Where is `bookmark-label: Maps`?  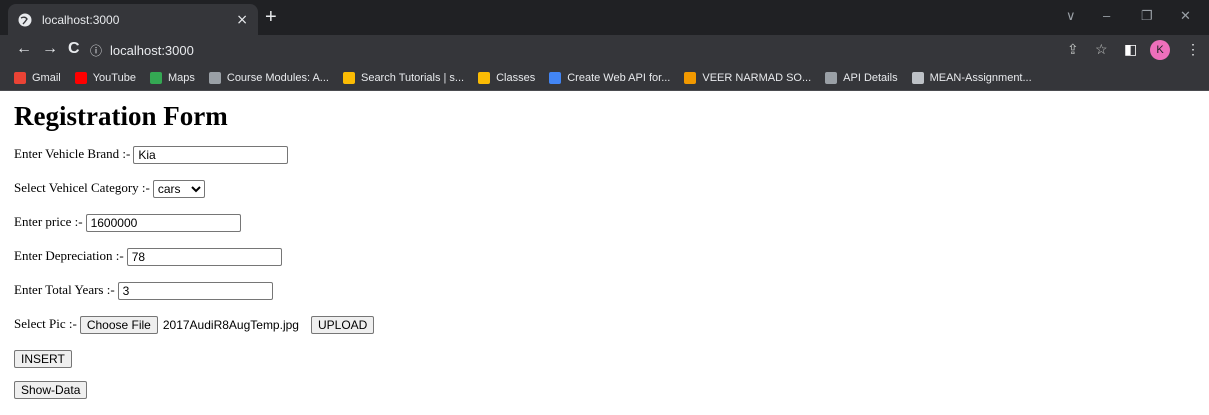 bookmark-label: Maps is located at coordinates (181, 77).